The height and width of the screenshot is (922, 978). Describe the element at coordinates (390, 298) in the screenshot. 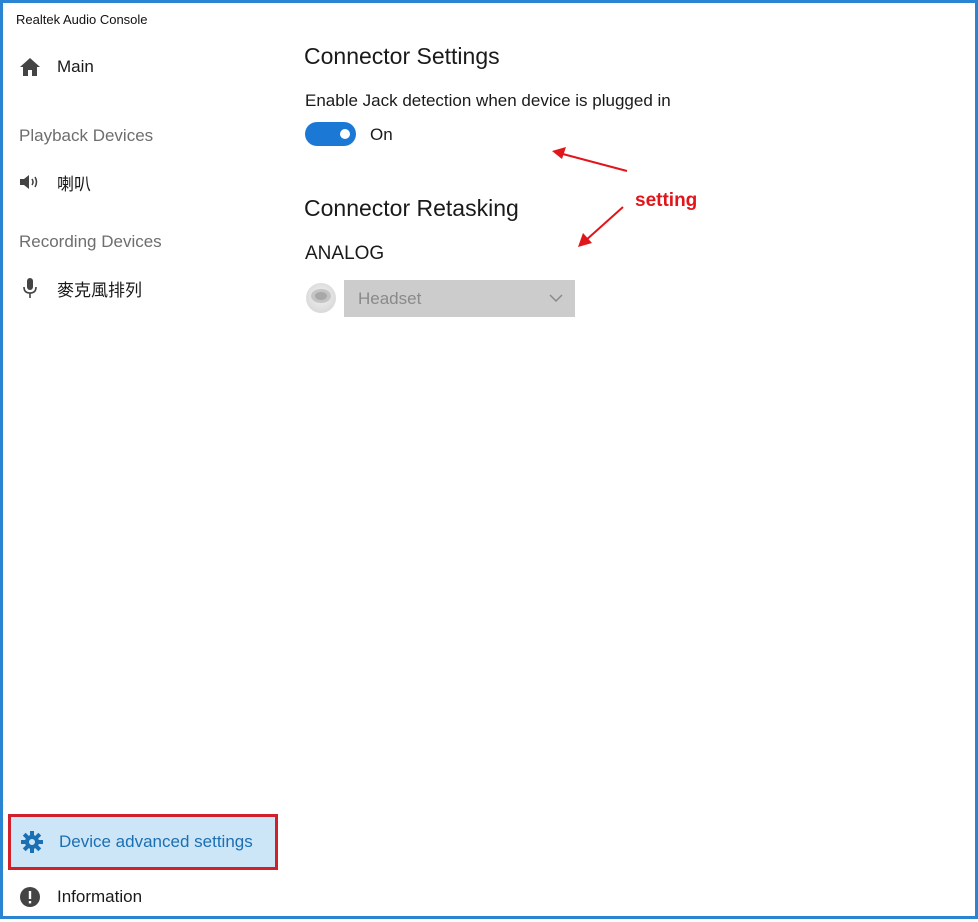

I see `retask-dropdown-value: Headset` at that location.